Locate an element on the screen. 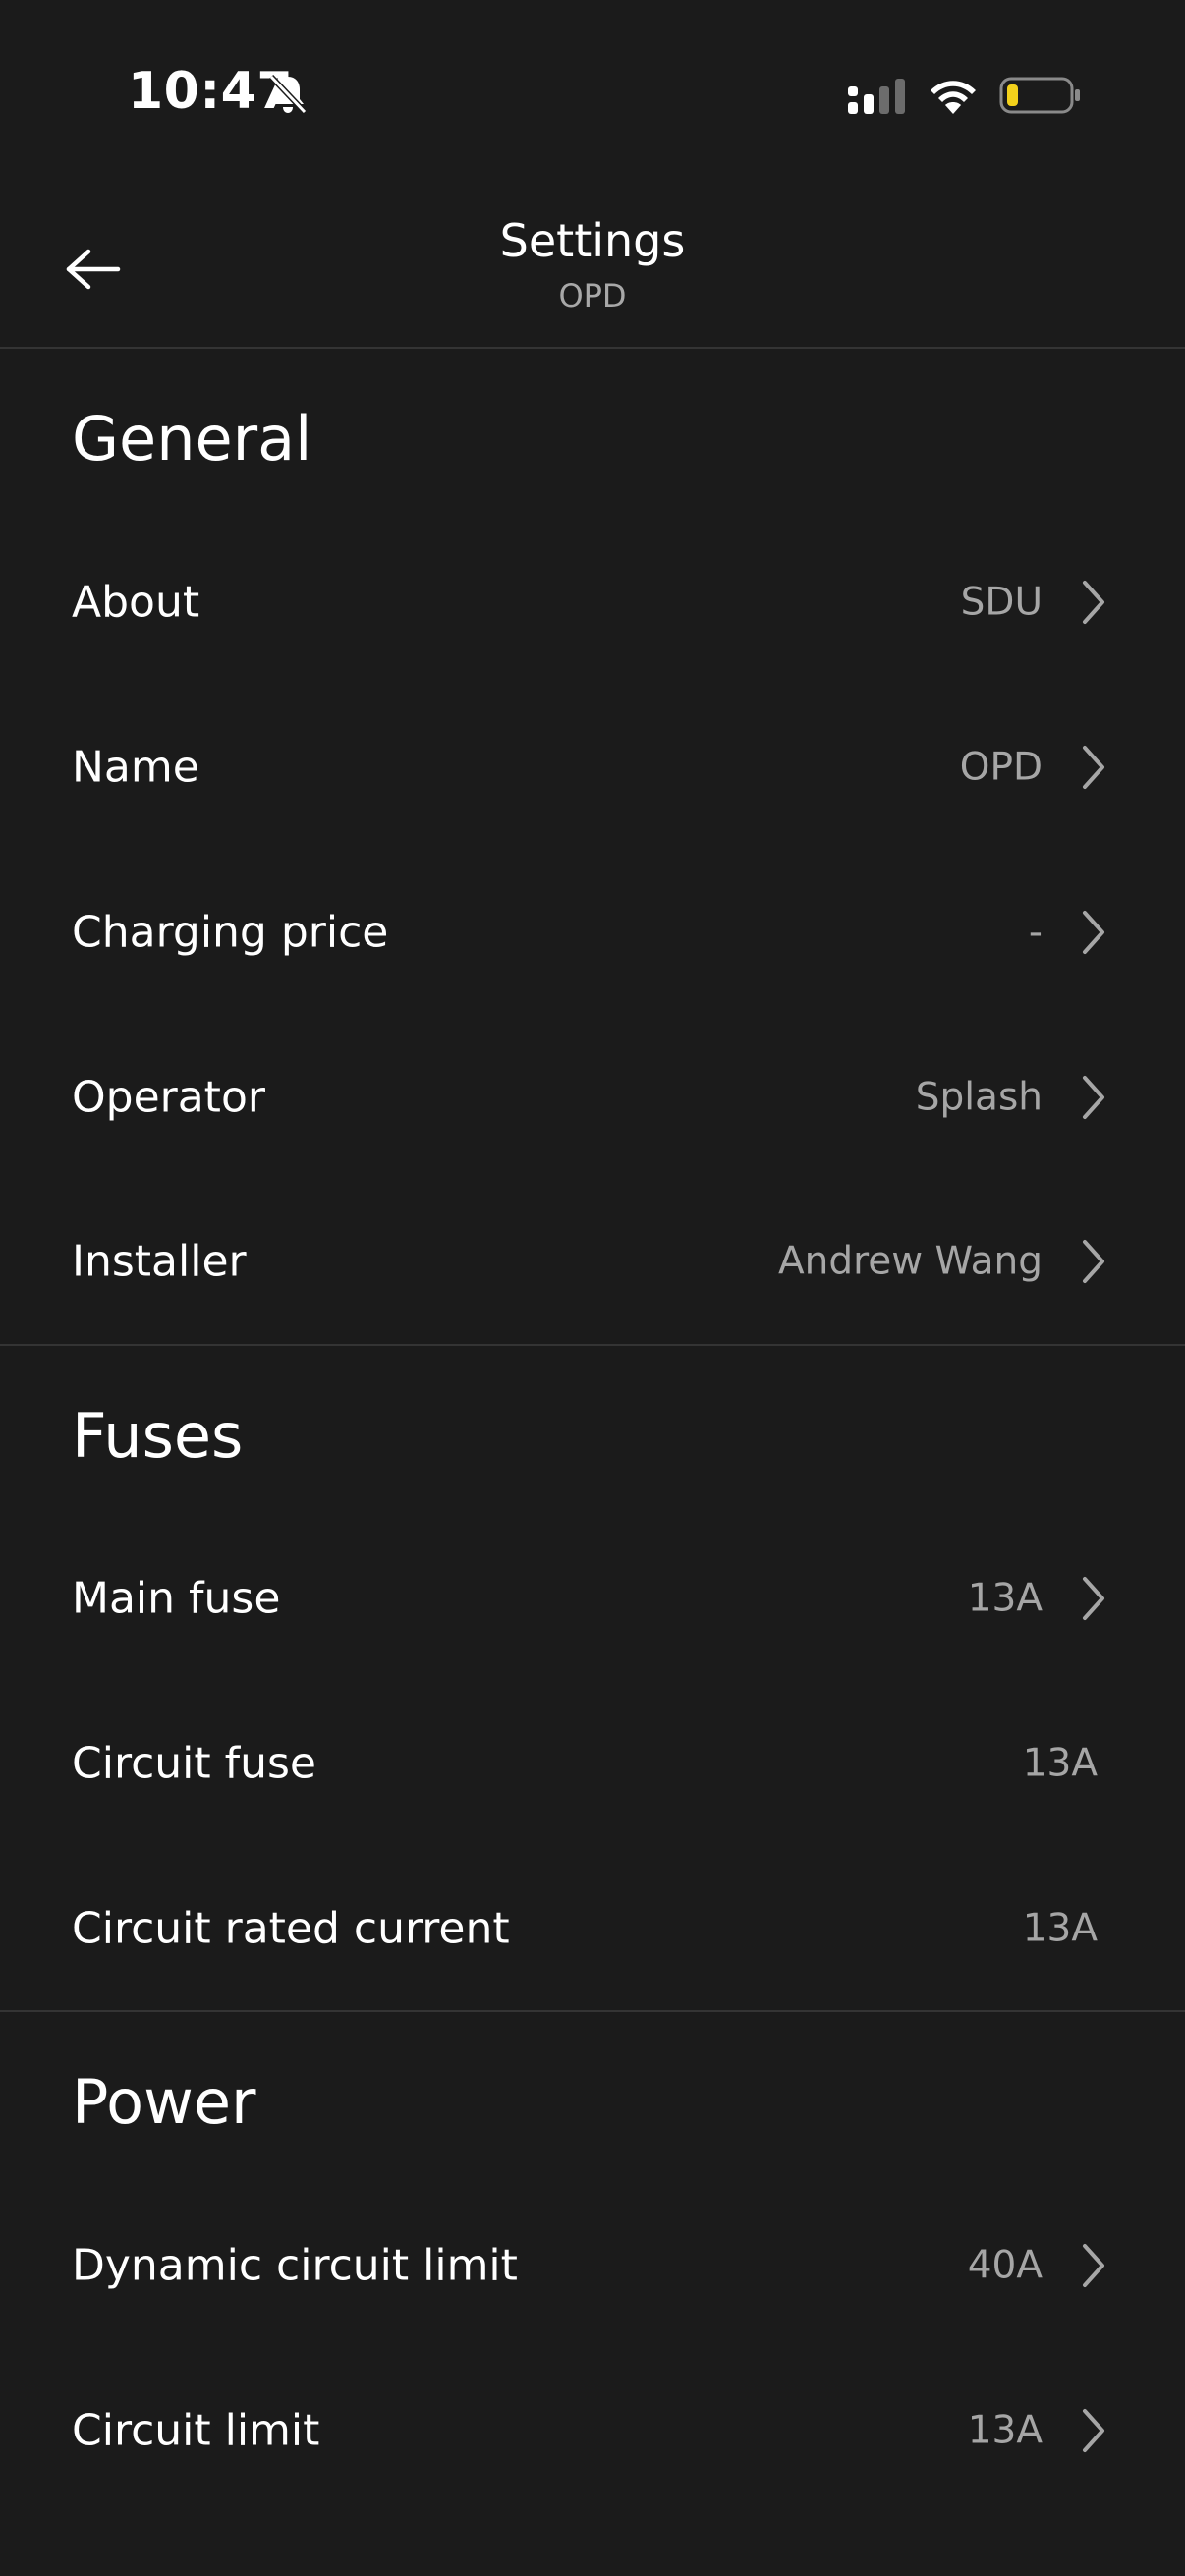  settings-row-charging-price: Charging price - is located at coordinates (592, 932).